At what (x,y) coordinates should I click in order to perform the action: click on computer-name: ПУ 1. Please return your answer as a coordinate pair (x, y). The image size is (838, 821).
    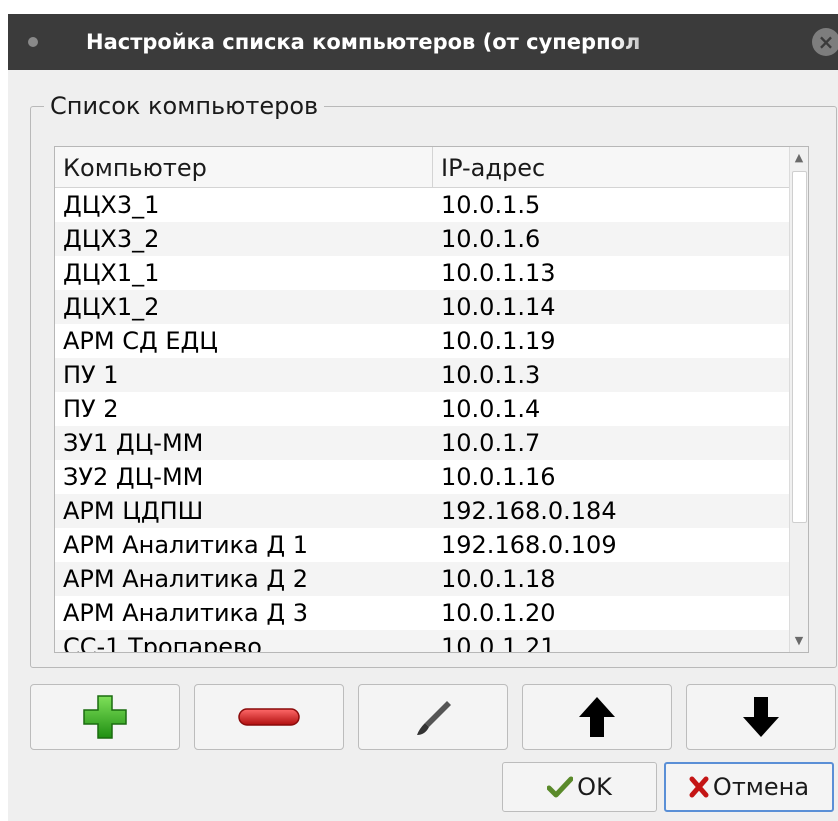
    Looking at the image, I should click on (91, 375).